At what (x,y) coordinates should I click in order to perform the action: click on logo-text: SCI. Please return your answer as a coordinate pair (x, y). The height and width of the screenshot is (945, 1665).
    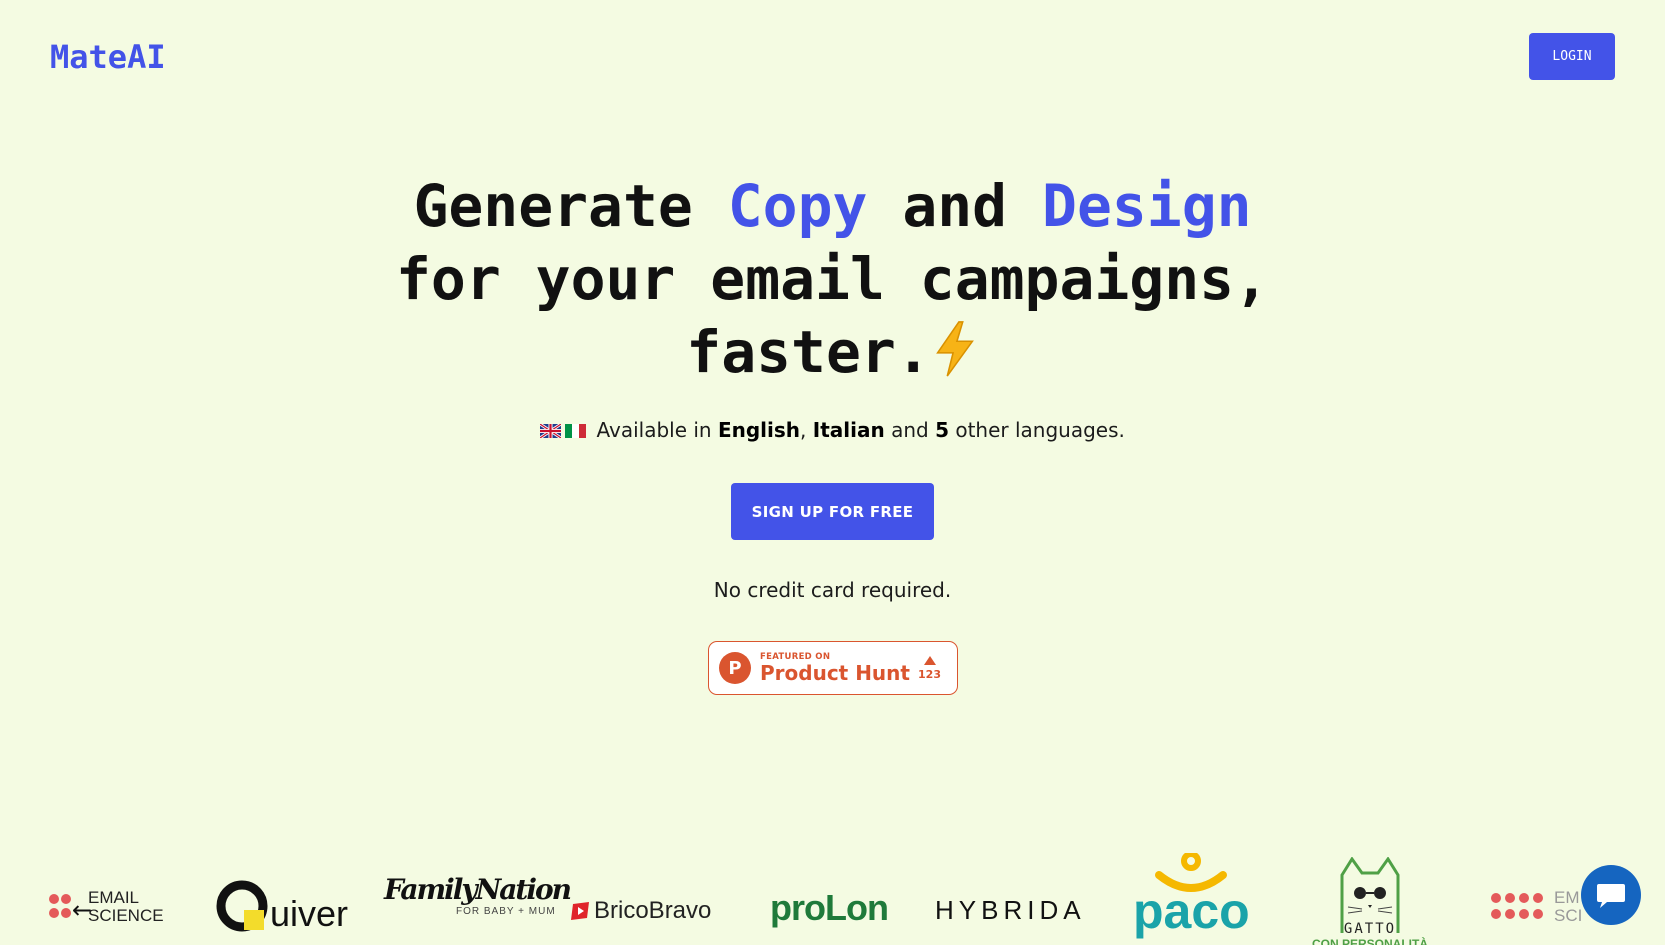
    Looking at the image, I should click on (1568, 915).